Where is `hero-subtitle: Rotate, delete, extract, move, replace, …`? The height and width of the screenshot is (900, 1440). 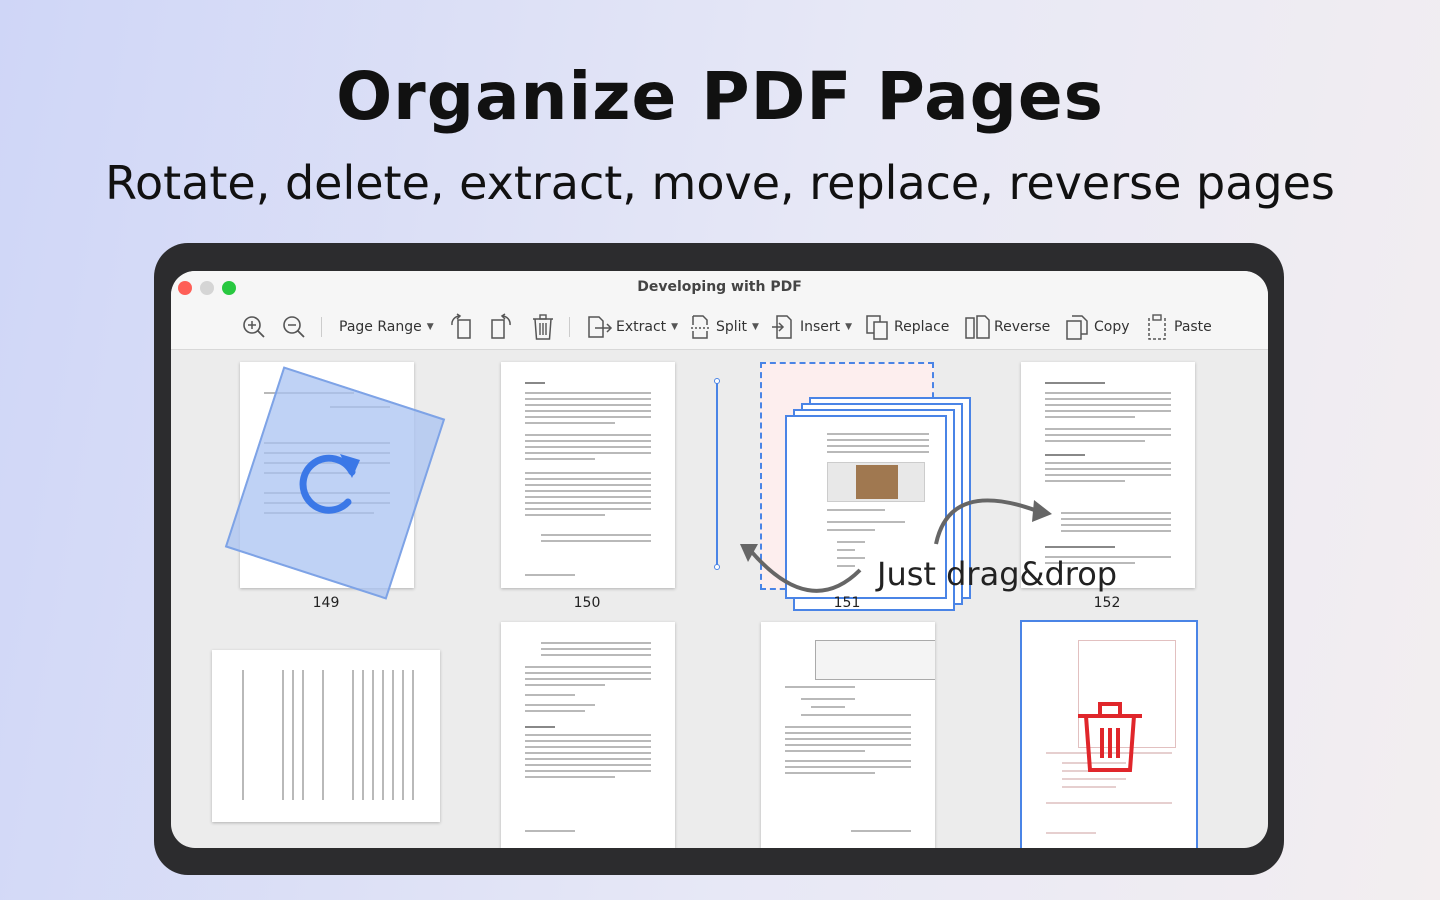 hero-subtitle: Rotate, delete, extract, move, replace, … is located at coordinates (720, 183).